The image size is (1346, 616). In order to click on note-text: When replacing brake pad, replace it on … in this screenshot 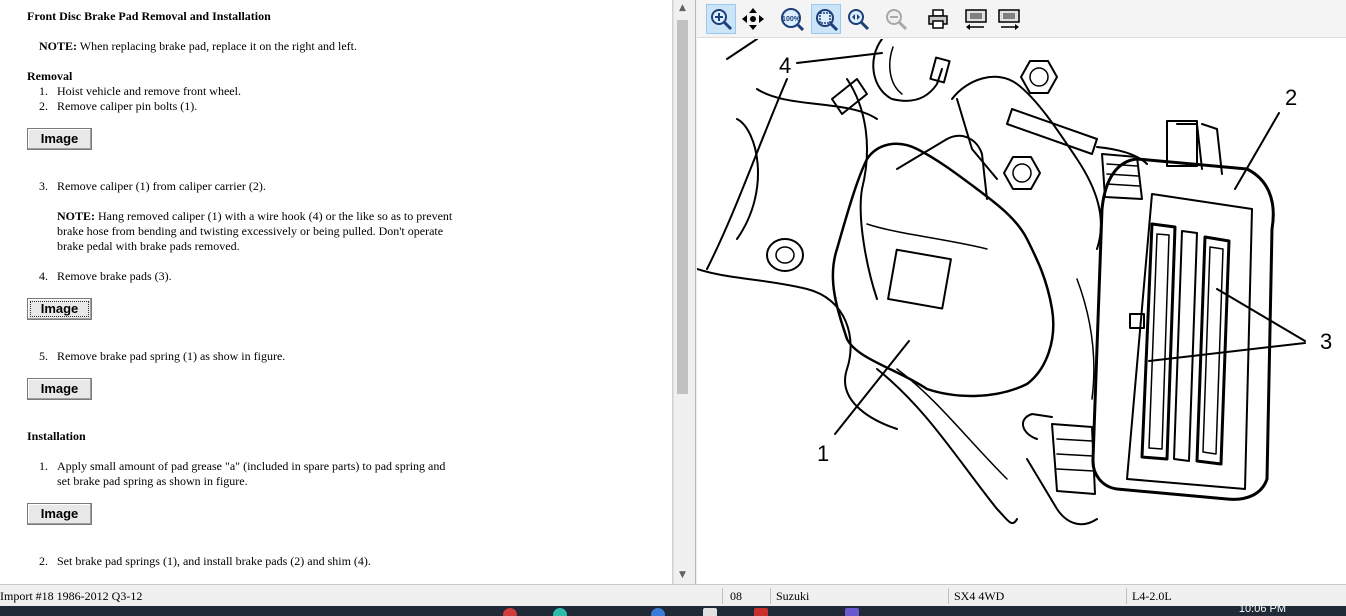, I will do `click(217, 46)`.